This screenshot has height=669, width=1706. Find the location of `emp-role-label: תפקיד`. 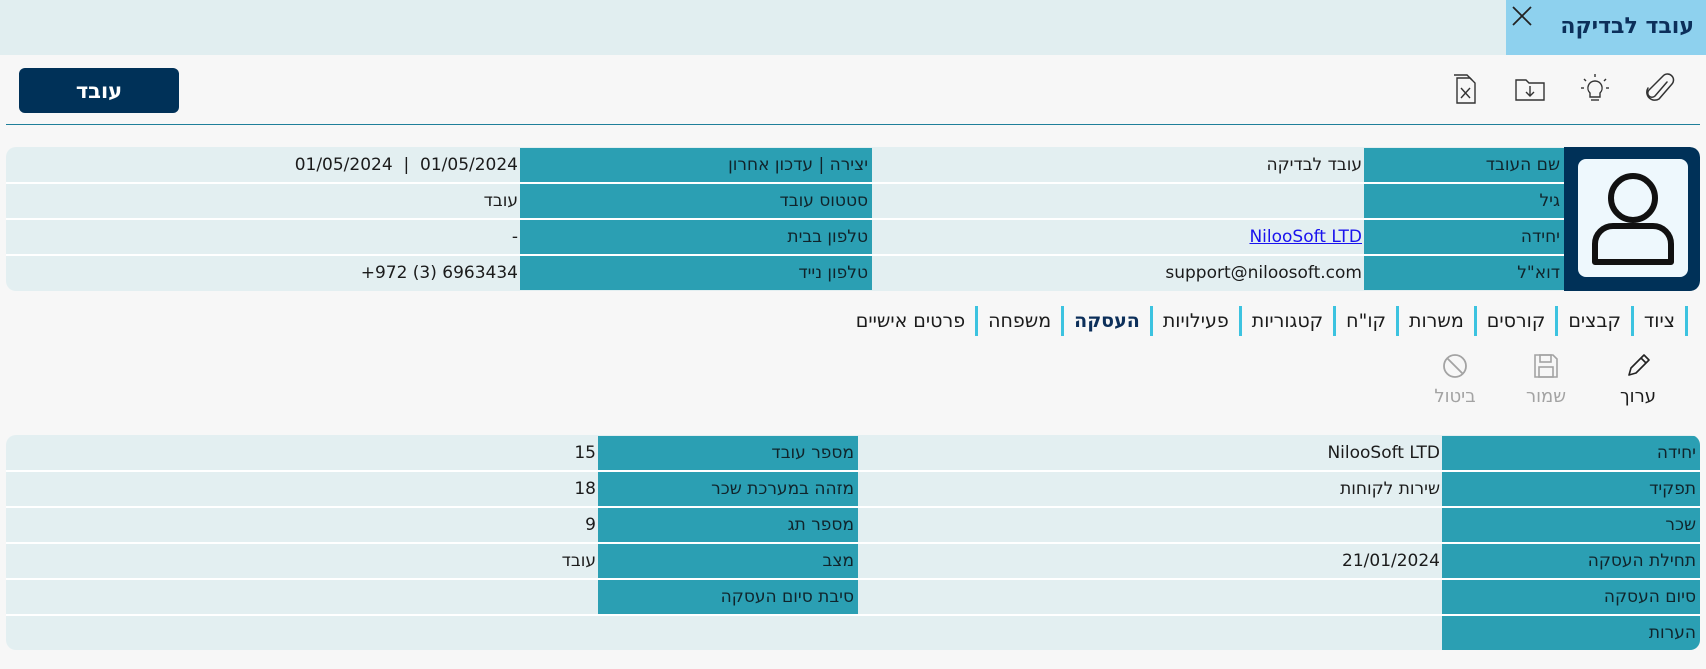

emp-role-label: תפקיד is located at coordinates (1571, 489).